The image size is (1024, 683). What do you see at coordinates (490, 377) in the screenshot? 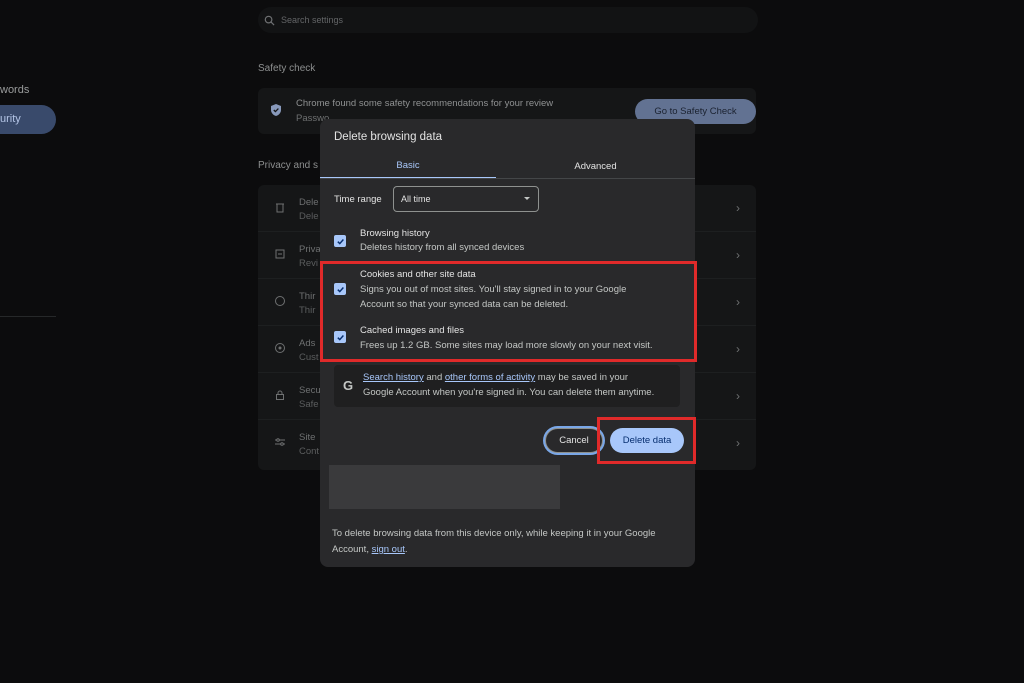
I see `other-activity-link: other forms of activity` at bounding box center [490, 377].